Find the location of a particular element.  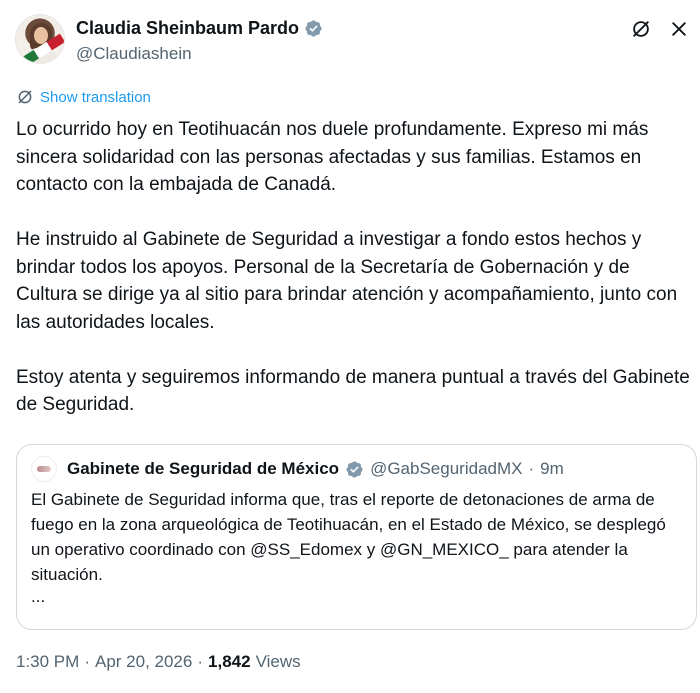

views-label: Views is located at coordinates (278, 661).